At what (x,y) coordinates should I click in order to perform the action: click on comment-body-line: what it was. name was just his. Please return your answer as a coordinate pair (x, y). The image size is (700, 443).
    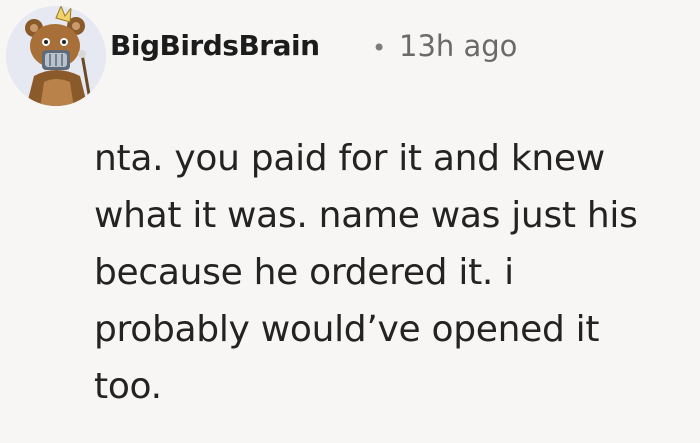
    Looking at the image, I should click on (366, 215).